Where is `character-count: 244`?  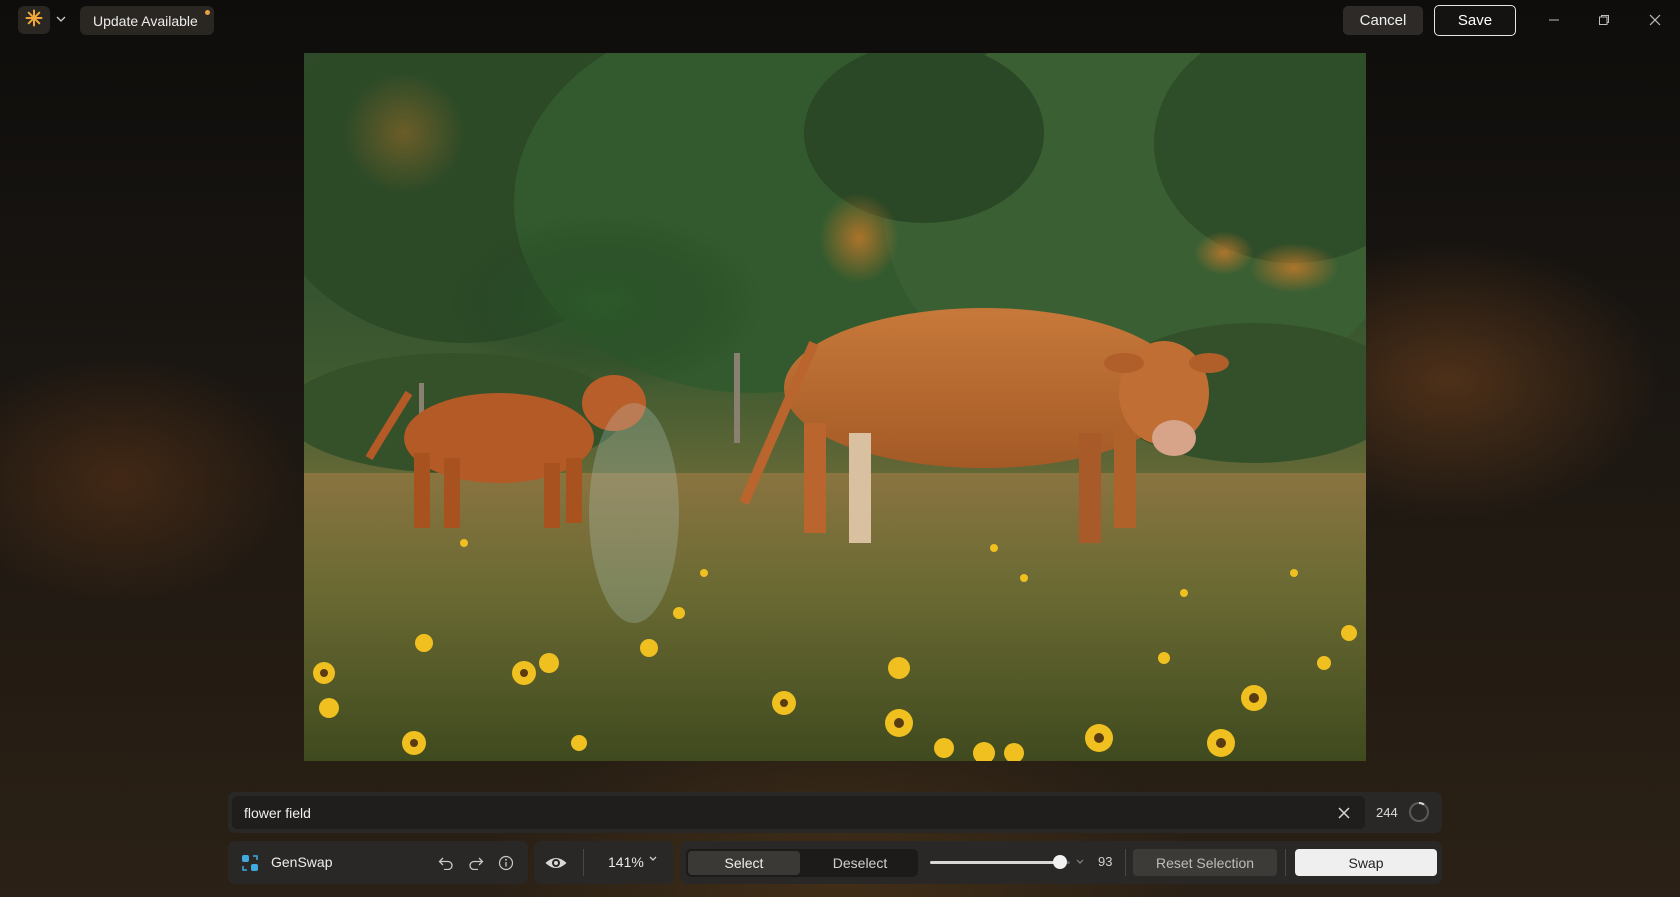 character-count: 244 is located at coordinates (1387, 812).